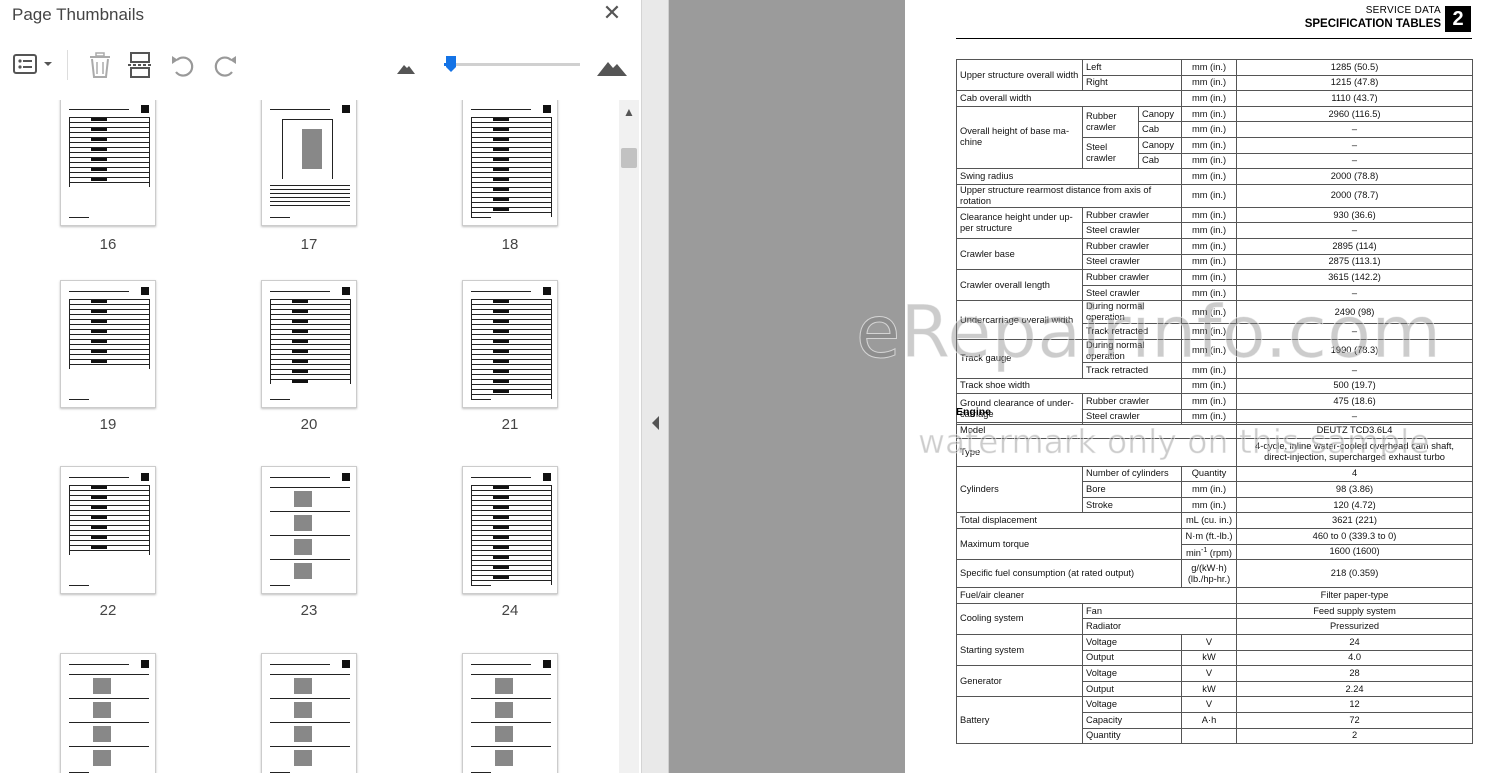  I want to click on table-row: Model DEUTZ TCD3.6L4, so click(1214, 430).